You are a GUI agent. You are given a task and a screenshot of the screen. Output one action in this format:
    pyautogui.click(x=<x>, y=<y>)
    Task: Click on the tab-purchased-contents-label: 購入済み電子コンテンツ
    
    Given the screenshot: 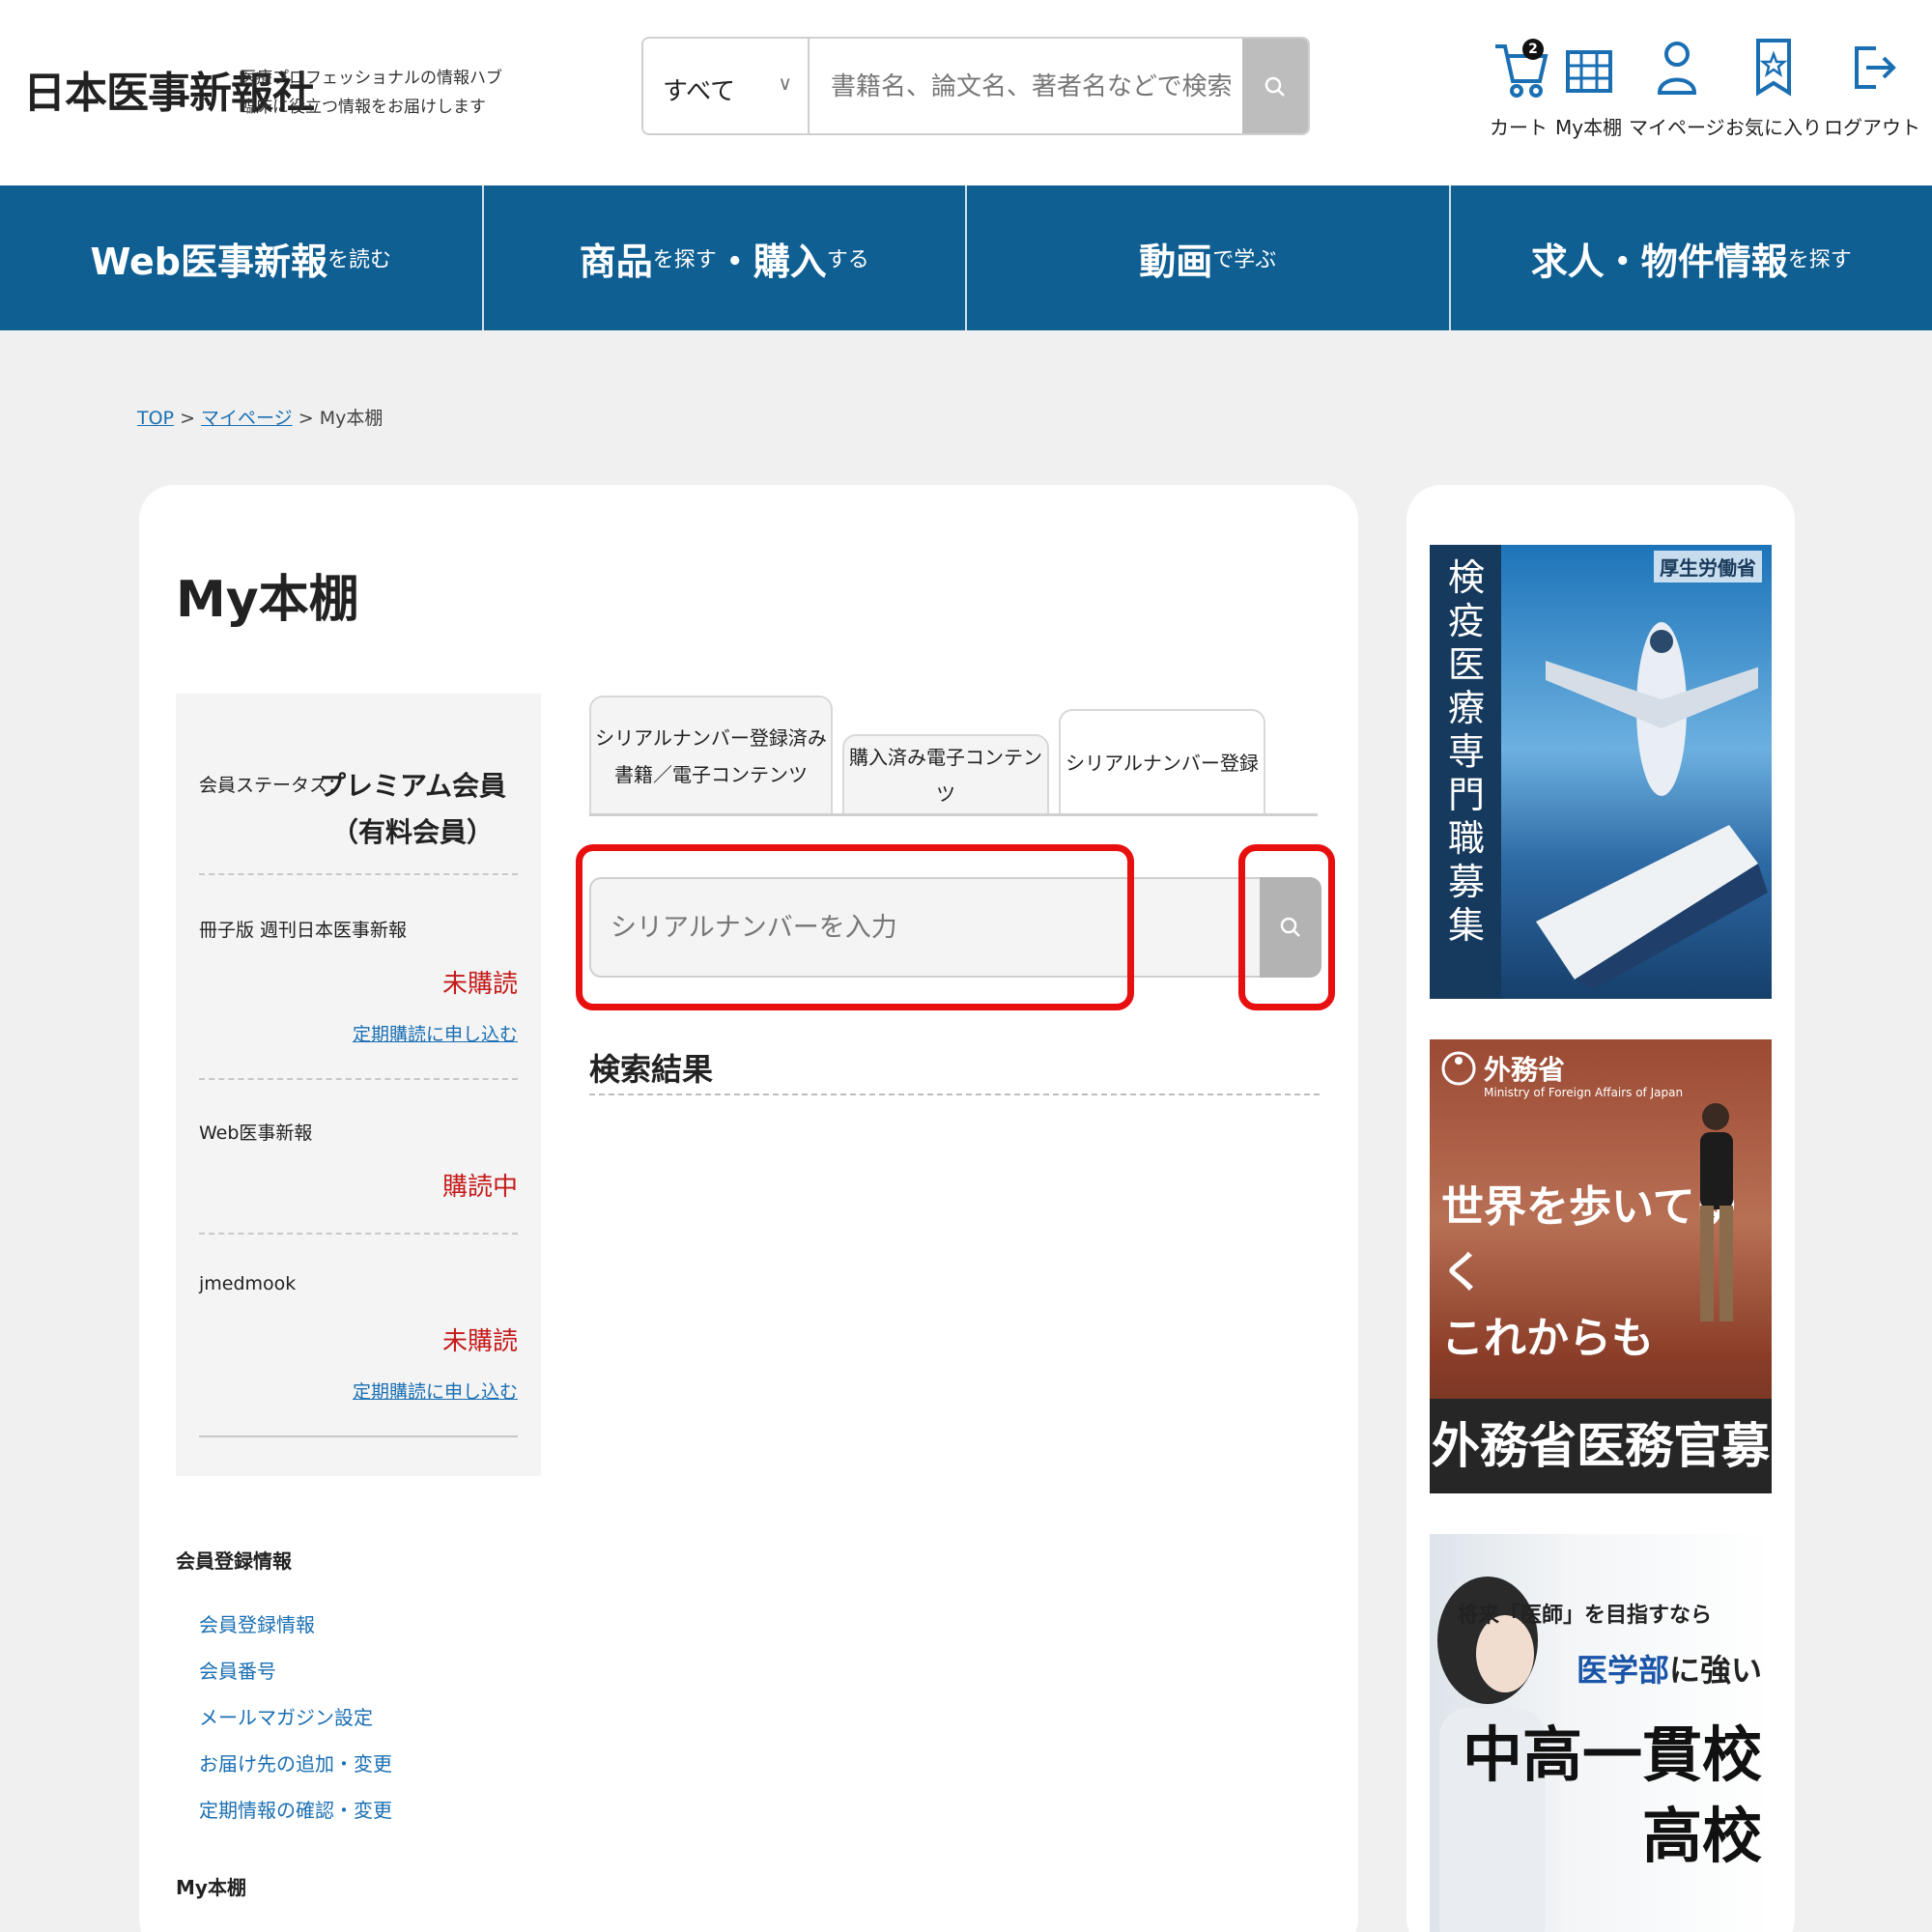 What is the action you would take?
    pyautogui.click(x=945, y=776)
    